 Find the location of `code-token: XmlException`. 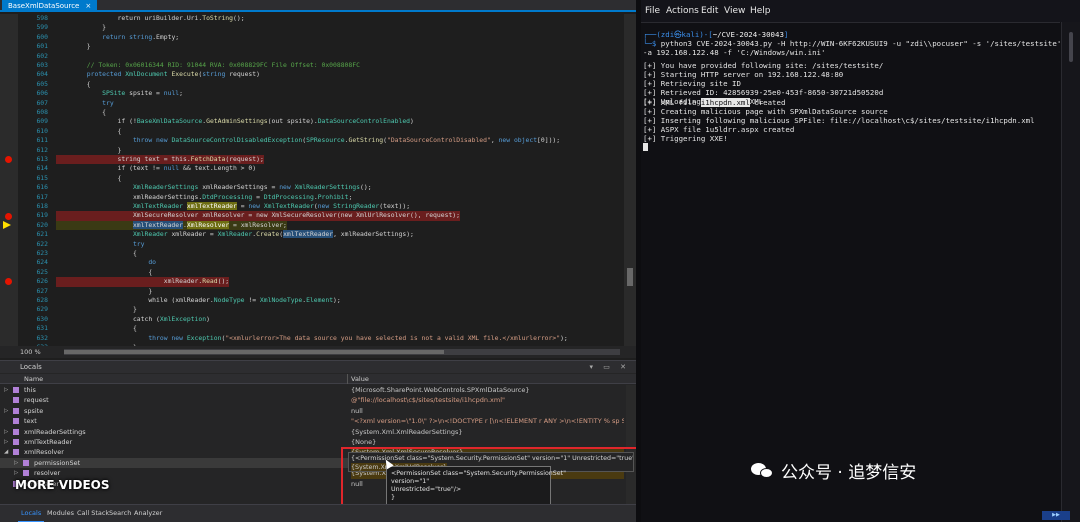

code-token: XmlException is located at coordinates (183, 318).